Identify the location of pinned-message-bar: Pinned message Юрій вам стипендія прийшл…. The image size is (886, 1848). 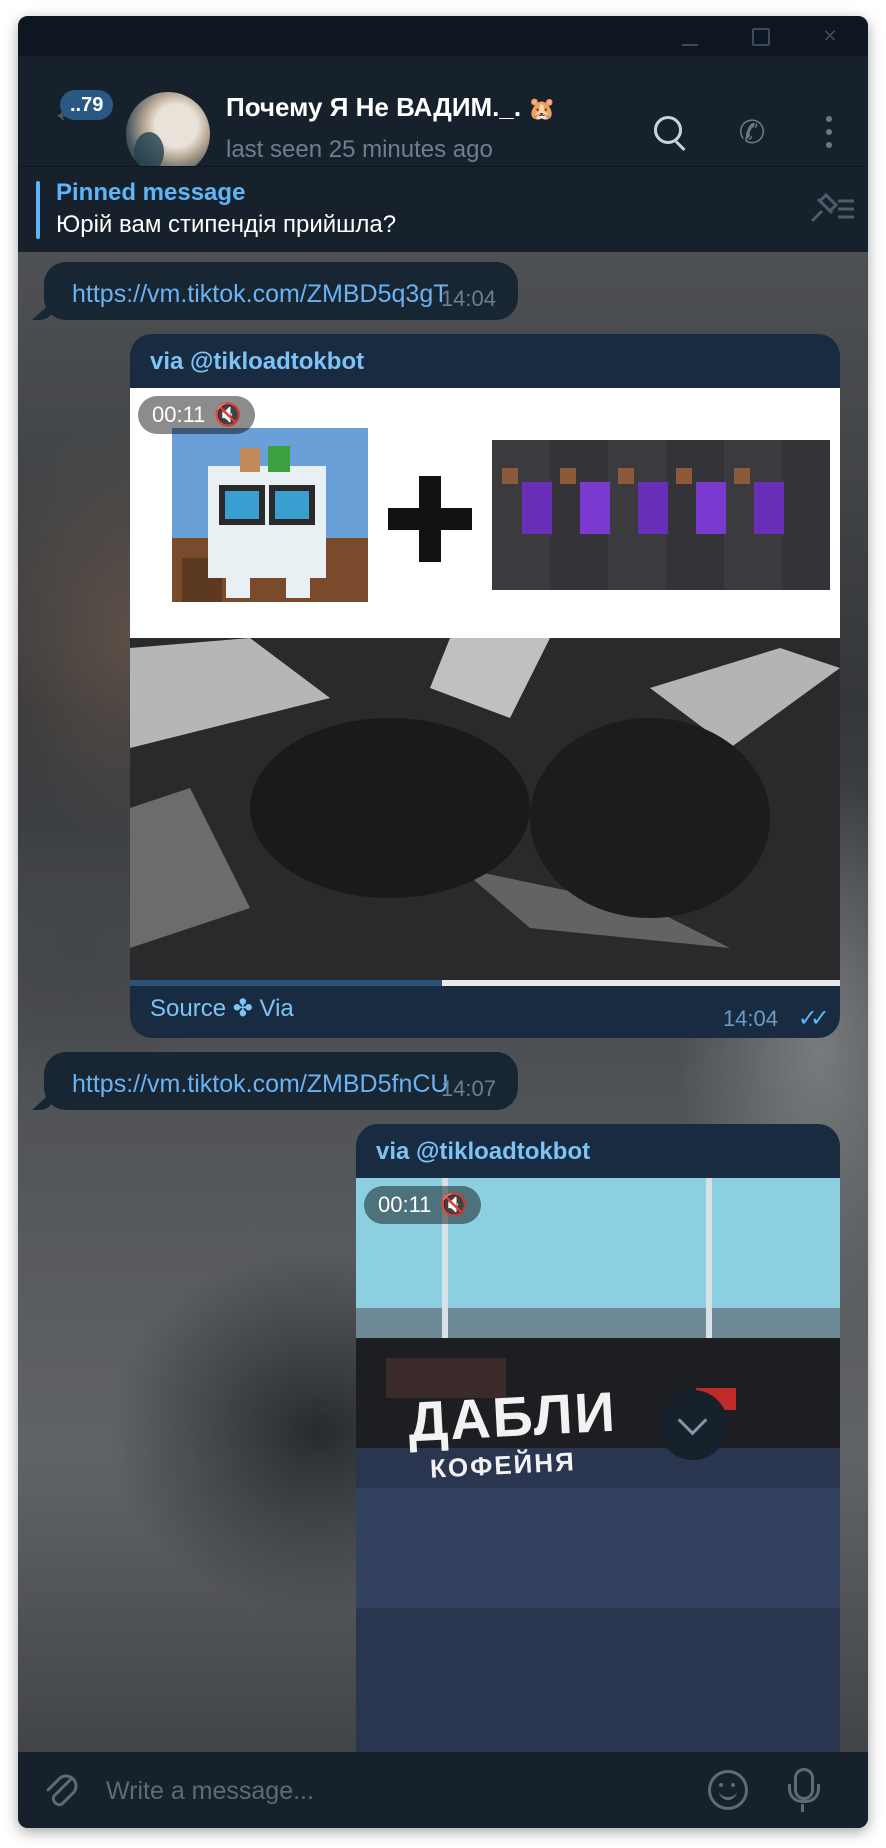
(443, 209).